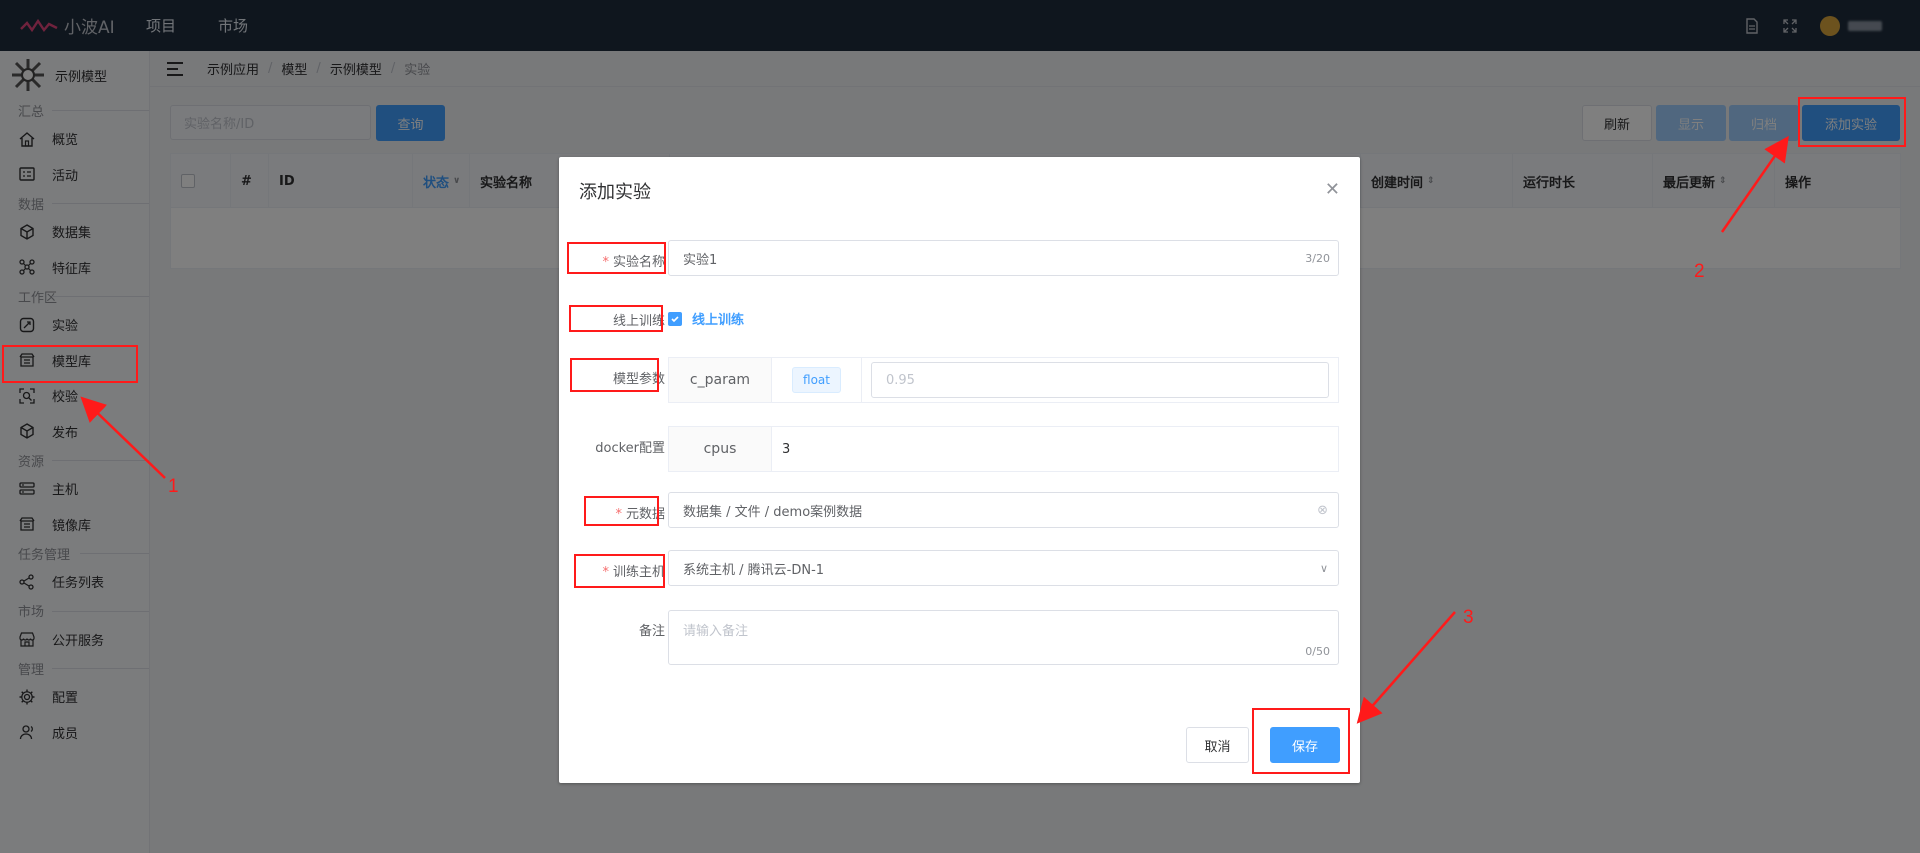 The width and height of the screenshot is (1920, 853). What do you see at coordinates (173, 486) in the screenshot?
I see `annotation-number-1: 1` at bounding box center [173, 486].